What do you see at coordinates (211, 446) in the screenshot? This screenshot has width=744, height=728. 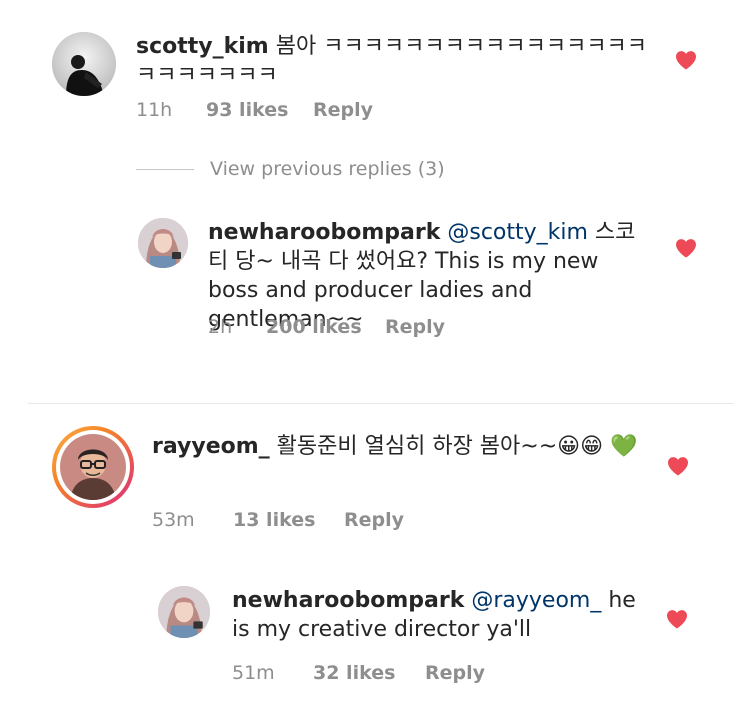 I see `comment-username: rayyeom_` at bounding box center [211, 446].